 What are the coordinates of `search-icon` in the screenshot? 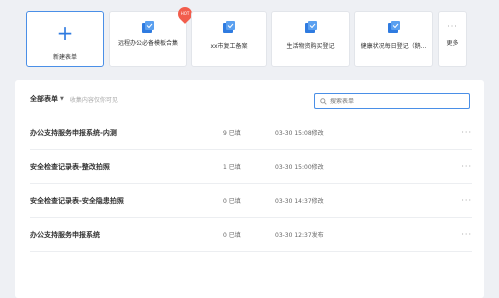 It's located at (323, 101).